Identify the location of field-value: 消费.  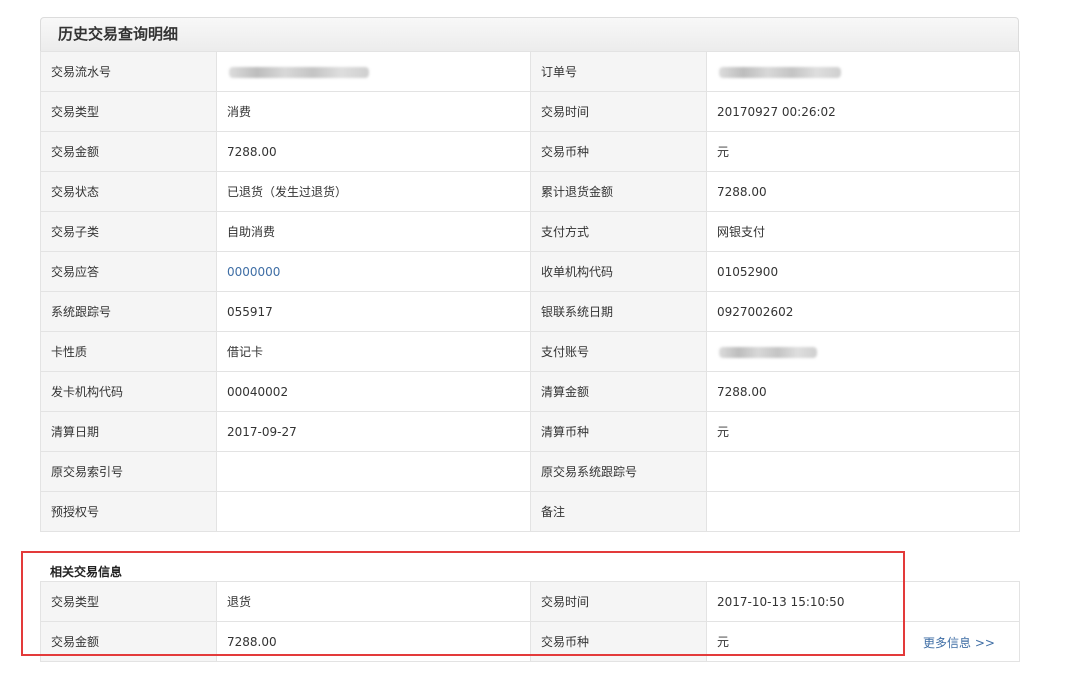
(373, 111).